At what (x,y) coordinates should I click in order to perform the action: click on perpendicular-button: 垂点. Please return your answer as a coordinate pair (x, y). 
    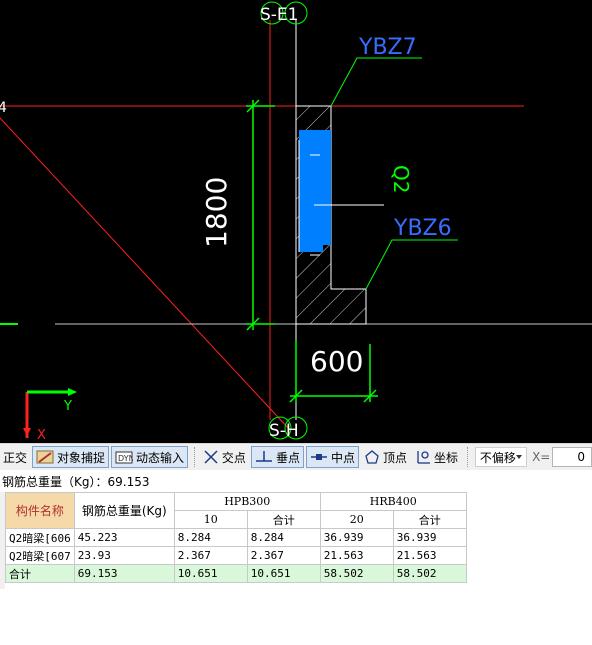
    Looking at the image, I should click on (277, 457).